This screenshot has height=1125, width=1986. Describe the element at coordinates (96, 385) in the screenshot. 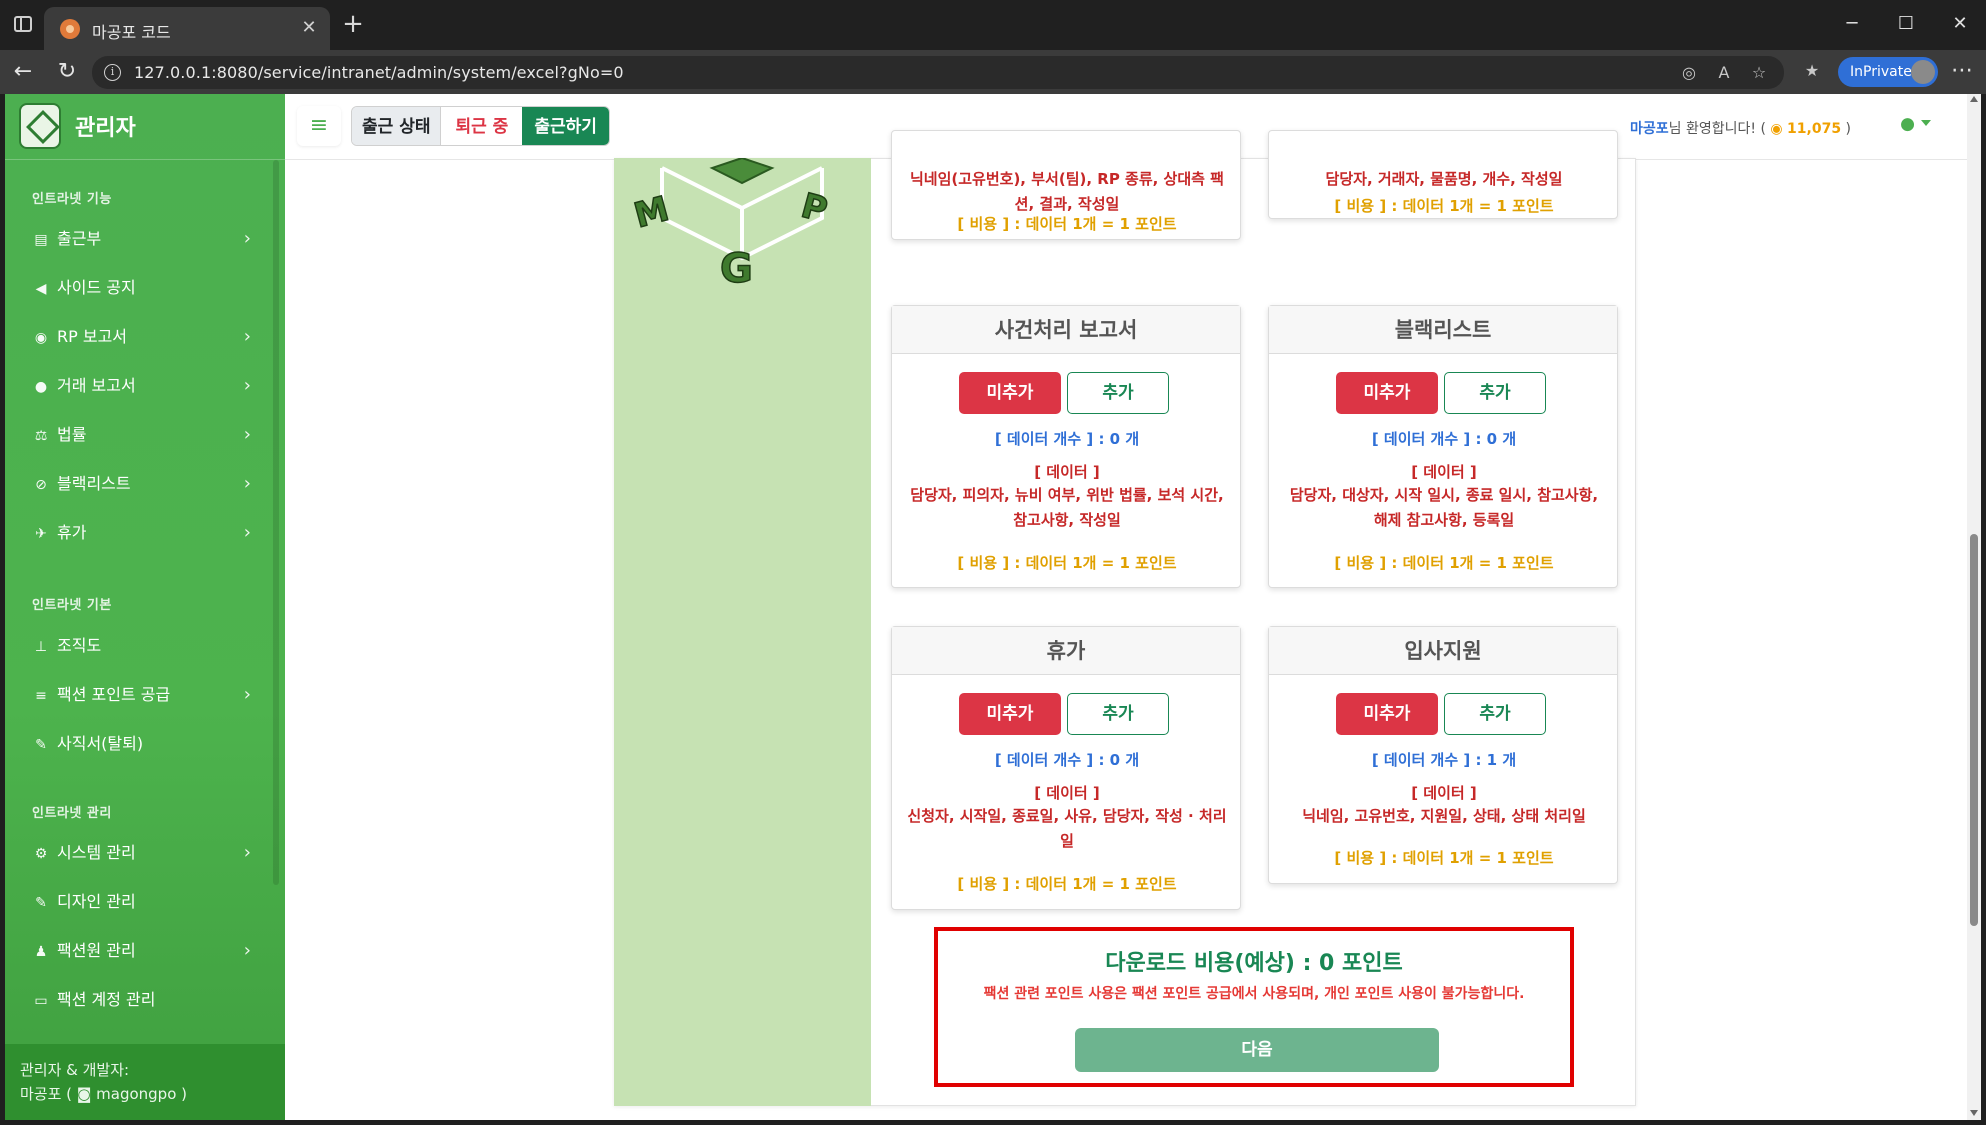

I see `sidebar-item-label: 거래 보고서` at that location.